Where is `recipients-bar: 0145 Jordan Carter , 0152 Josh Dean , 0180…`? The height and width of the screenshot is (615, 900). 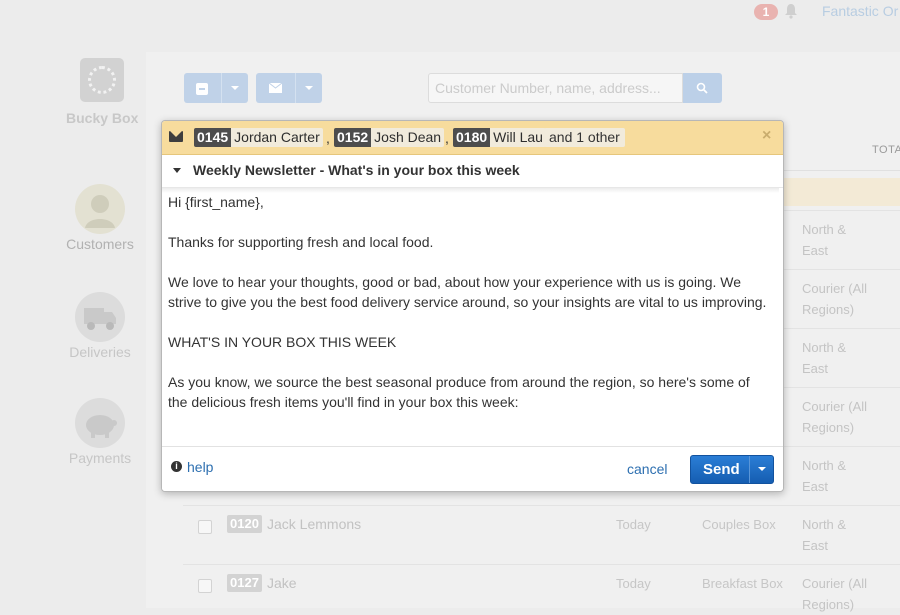 recipients-bar: 0145 Jordan Carter , 0152 Josh Dean , 0180… is located at coordinates (472, 138).